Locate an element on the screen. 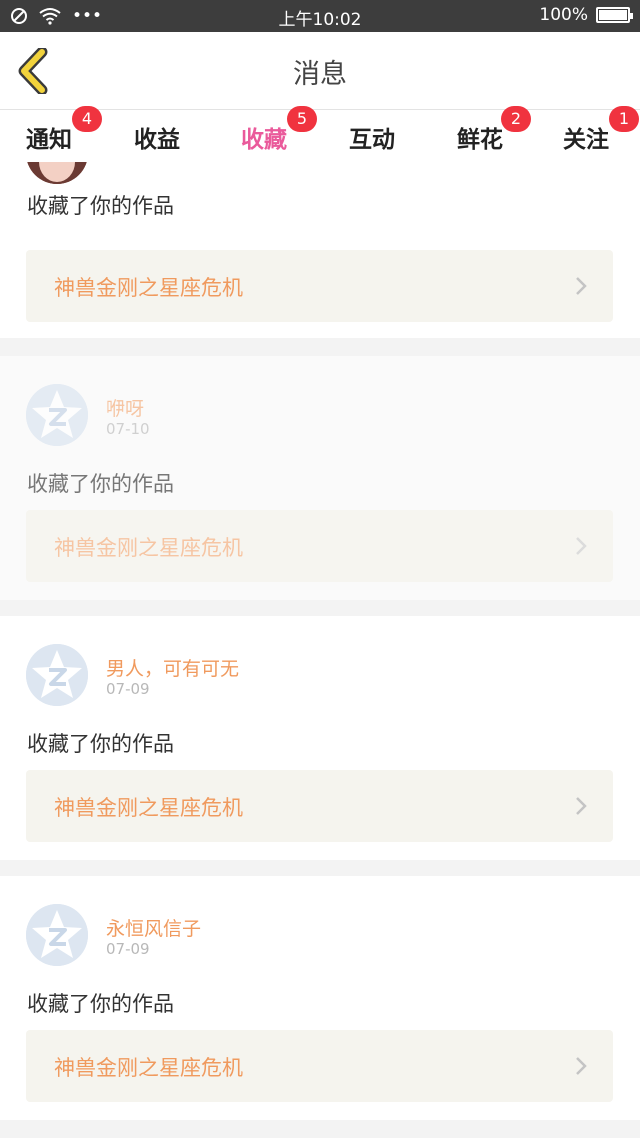 The image size is (640, 1138). tab-follows: 关注 1 is located at coordinates (601, 130).